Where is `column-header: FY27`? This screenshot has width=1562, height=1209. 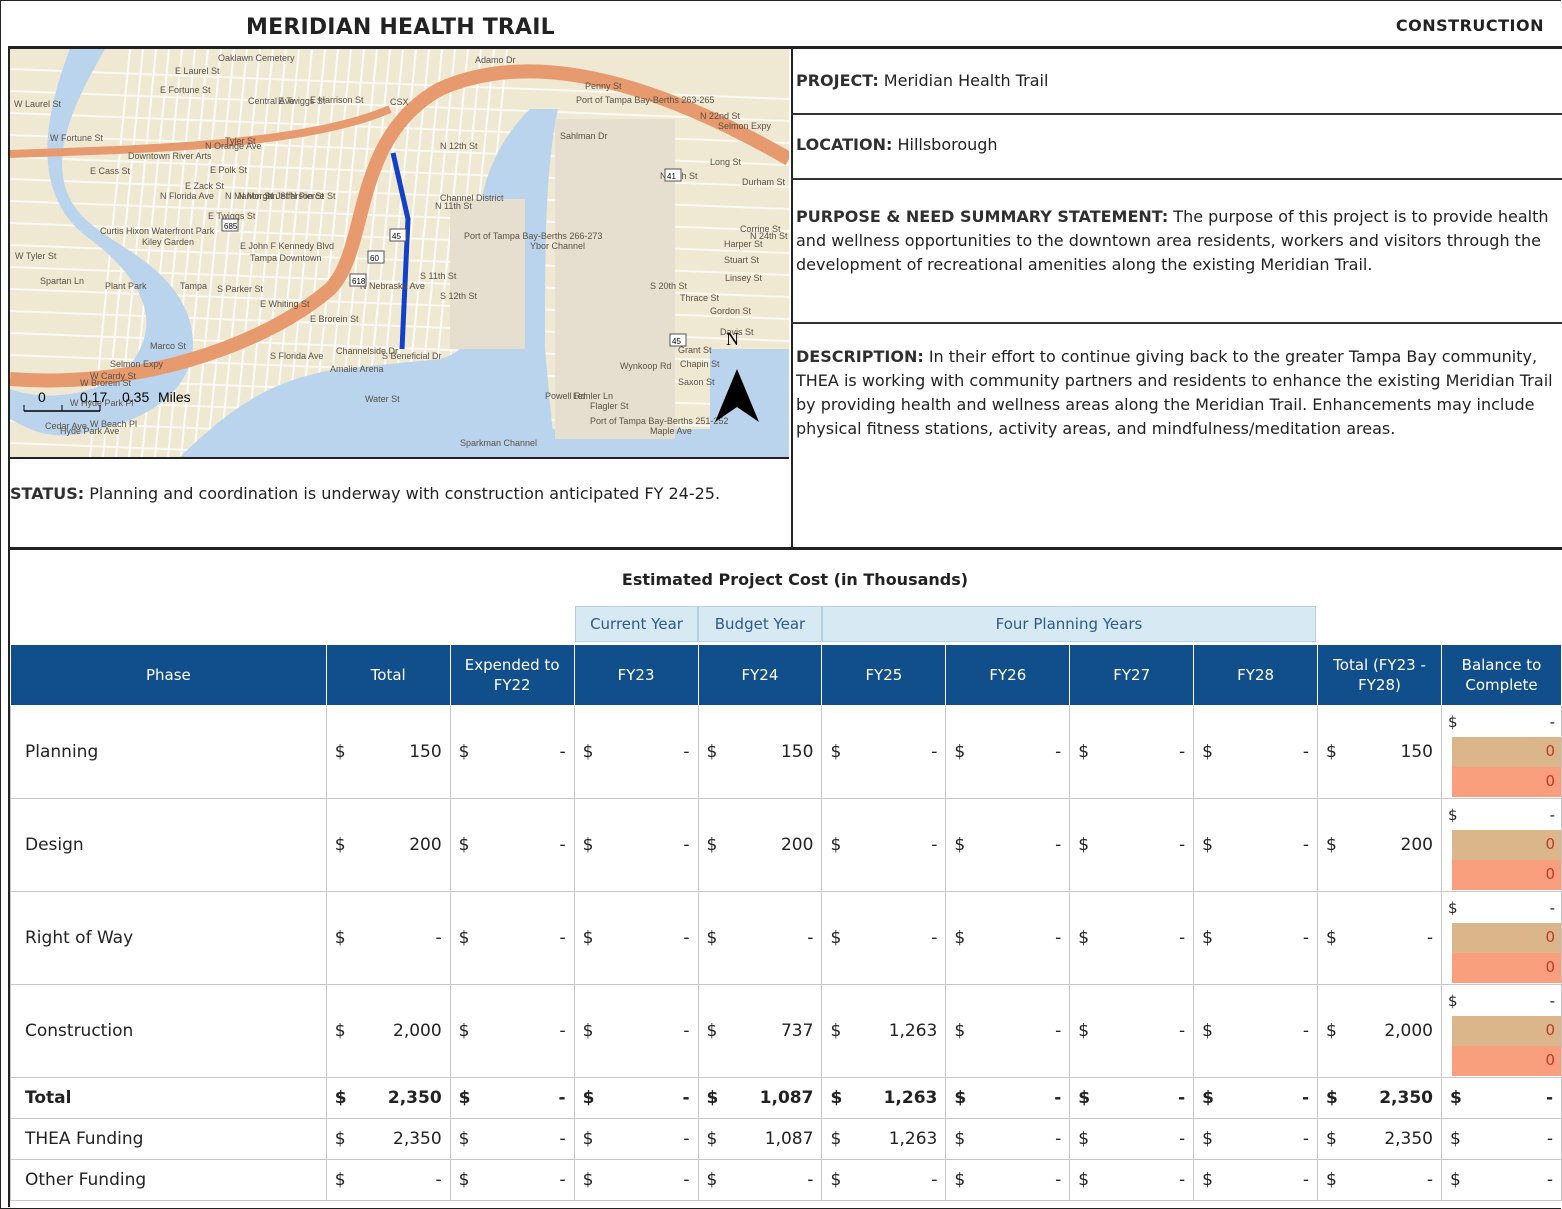
column-header: FY27 is located at coordinates (1132, 675).